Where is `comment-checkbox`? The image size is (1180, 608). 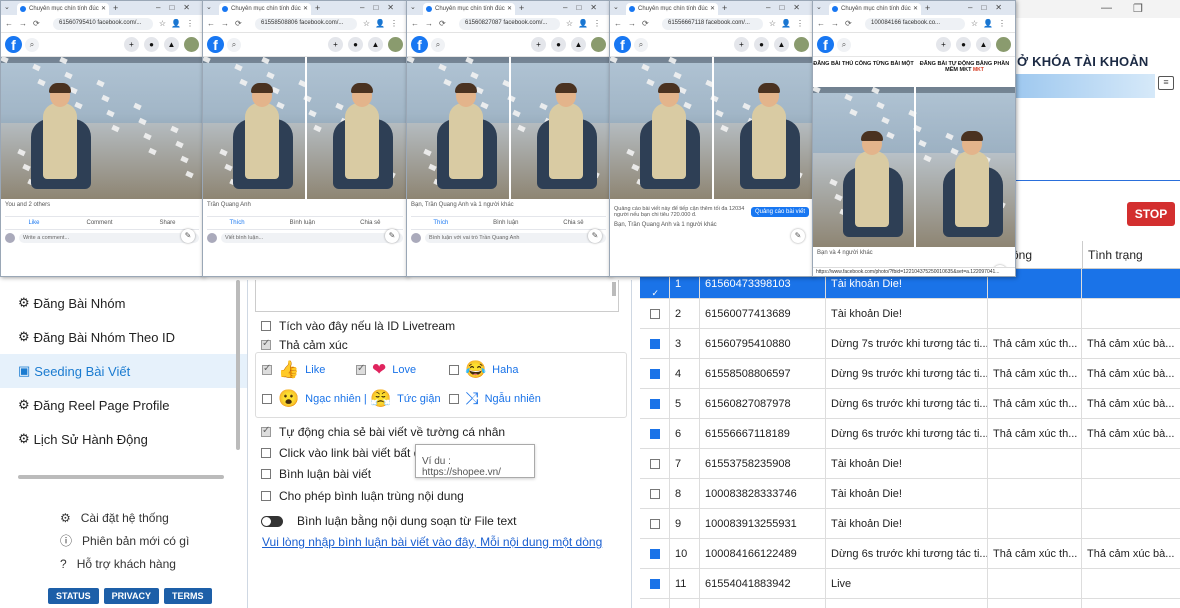 comment-checkbox is located at coordinates (266, 474).